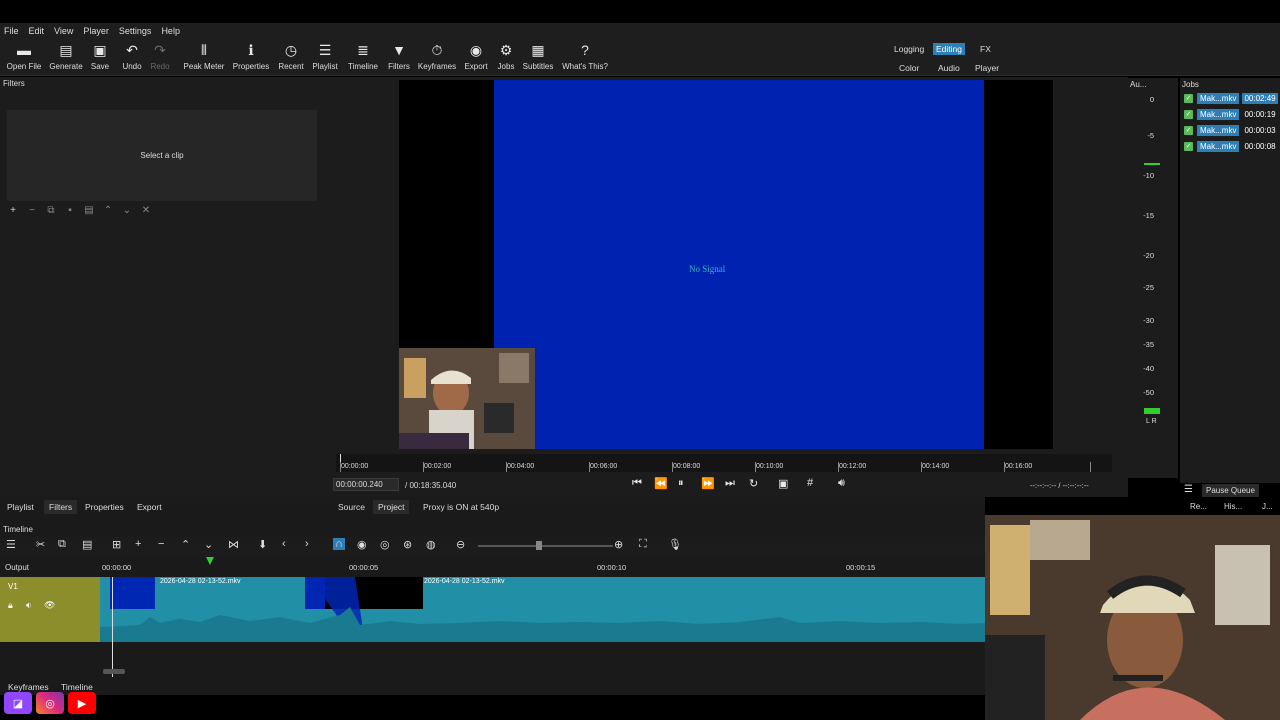 The width and height of the screenshot is (1280, 720). Describe the element at coordinates (70, 210) in the screenshot. I see `paste-filter-icon: ▪` at that location.